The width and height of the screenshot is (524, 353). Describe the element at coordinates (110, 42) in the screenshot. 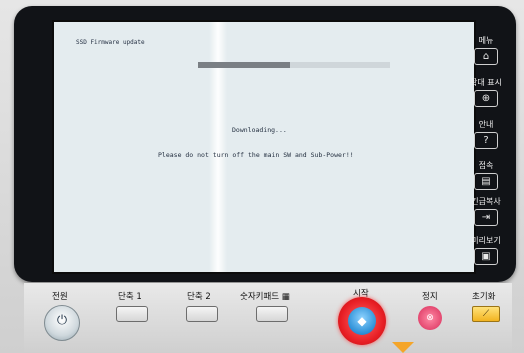

I see `screen-title: SSD Firmware update` at that location.